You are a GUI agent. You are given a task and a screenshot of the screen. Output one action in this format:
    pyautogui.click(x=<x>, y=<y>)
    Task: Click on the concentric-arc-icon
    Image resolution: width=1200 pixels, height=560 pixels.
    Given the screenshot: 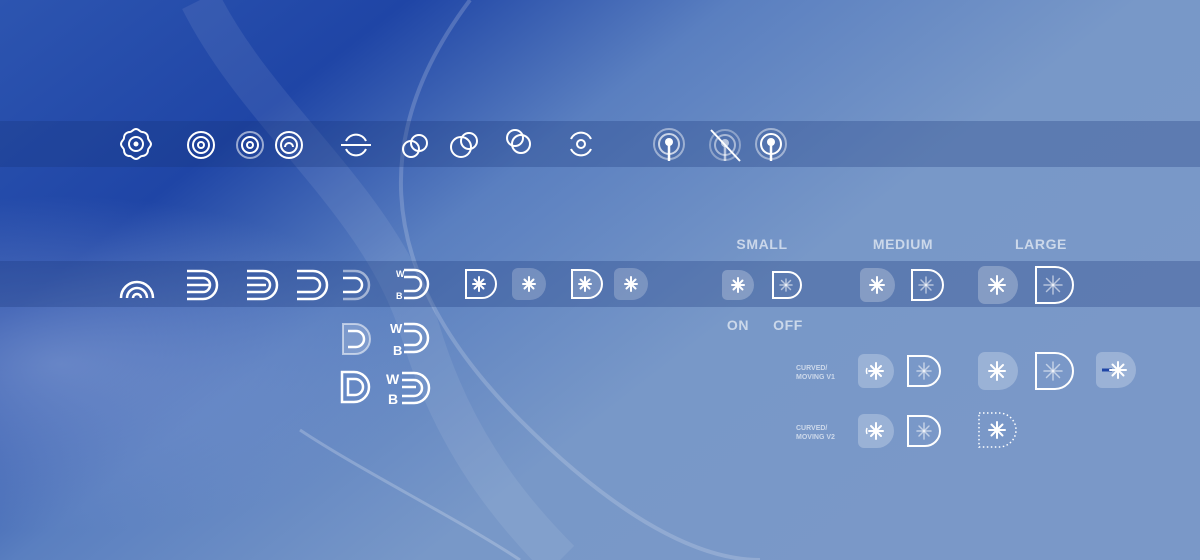 What is the action you would take?
    pyautogui.click(x=289, y=145)
    